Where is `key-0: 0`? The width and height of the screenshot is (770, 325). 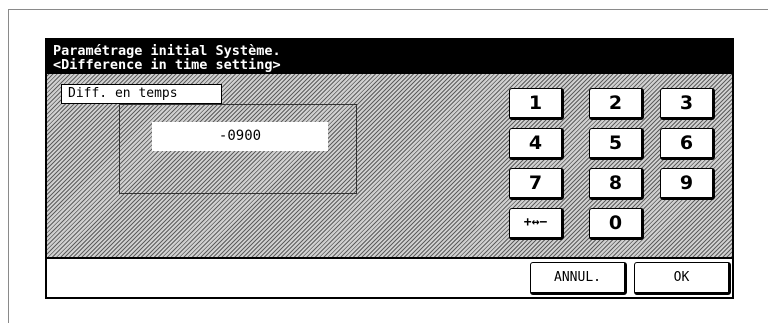 key-0: 0 is located at coordinates (616, 224).